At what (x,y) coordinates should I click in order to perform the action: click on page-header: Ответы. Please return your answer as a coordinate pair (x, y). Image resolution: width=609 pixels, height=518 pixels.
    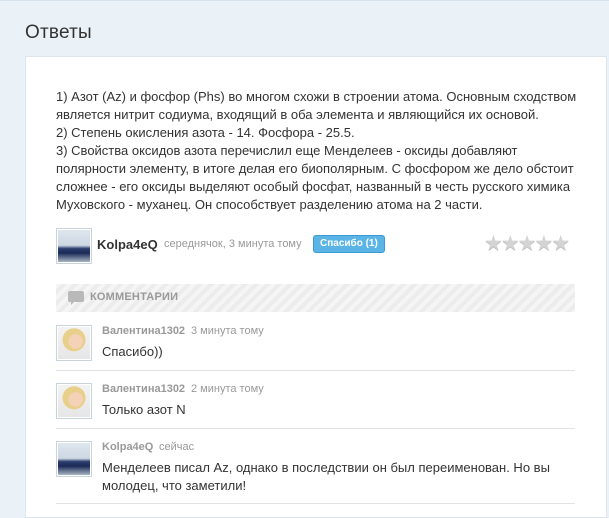
    Looking at the image, I should click on (304, 28).